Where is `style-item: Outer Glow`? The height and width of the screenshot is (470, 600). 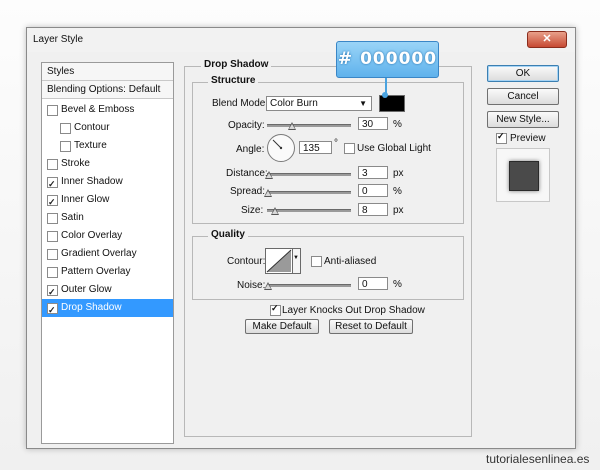
style-item: Outer Glow is located at coordinates (107, 291).